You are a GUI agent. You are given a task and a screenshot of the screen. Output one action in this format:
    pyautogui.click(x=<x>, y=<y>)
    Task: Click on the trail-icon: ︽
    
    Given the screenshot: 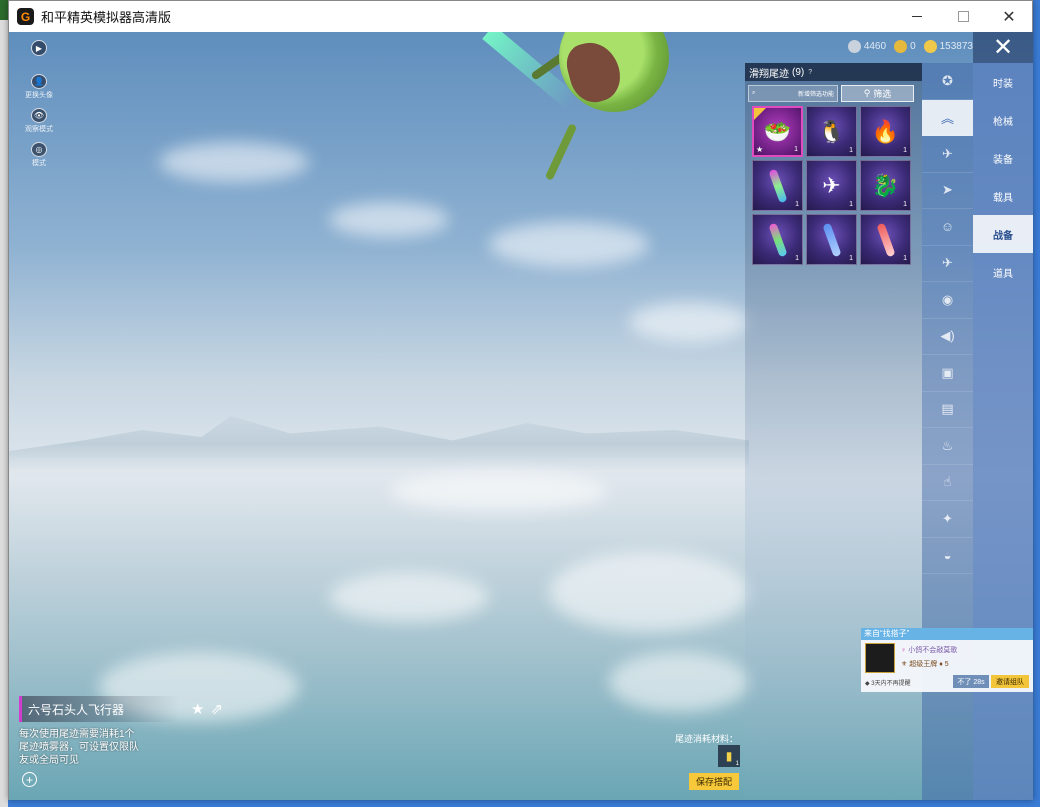 What is the action you would take?
    pyautogui.click(x=947, y=117)
    